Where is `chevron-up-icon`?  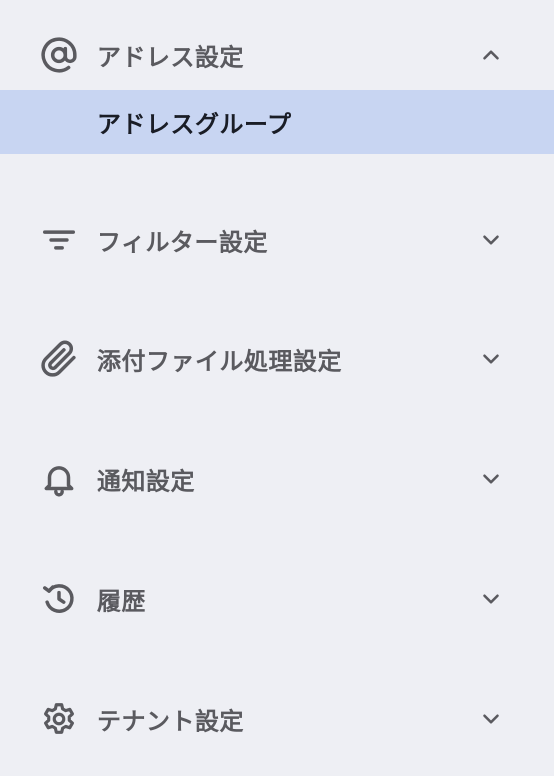
chevron-up-icon is located at coordinates (491, 55).